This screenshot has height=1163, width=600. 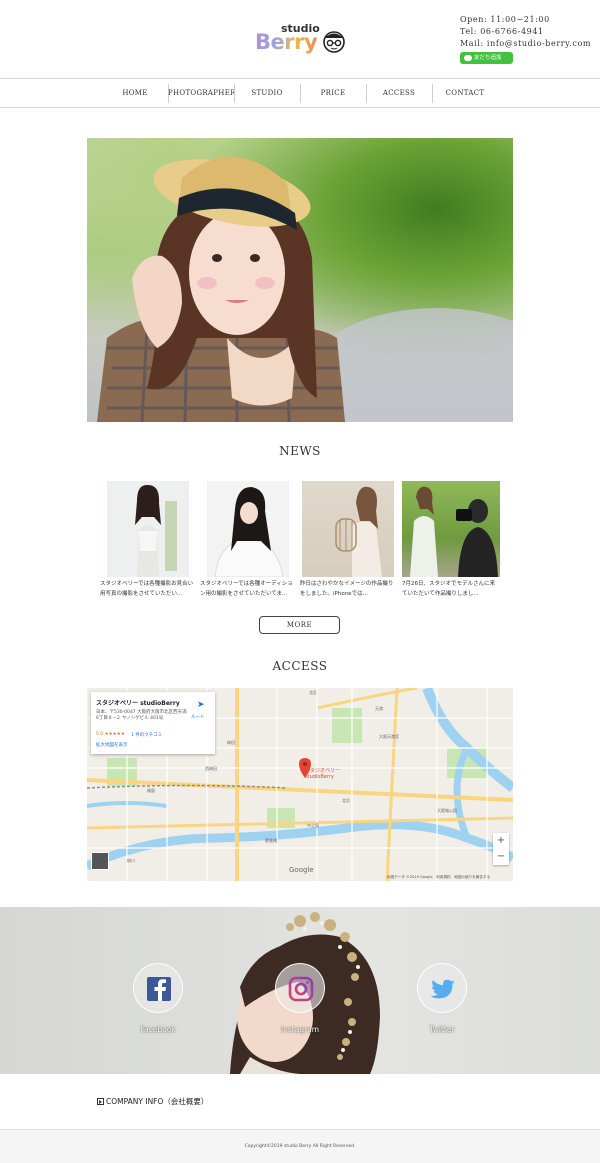 What do you see at coordinates (231, 742) in the screenshot?
I see `map-label: 梅田` at bounding box center [231, 742].